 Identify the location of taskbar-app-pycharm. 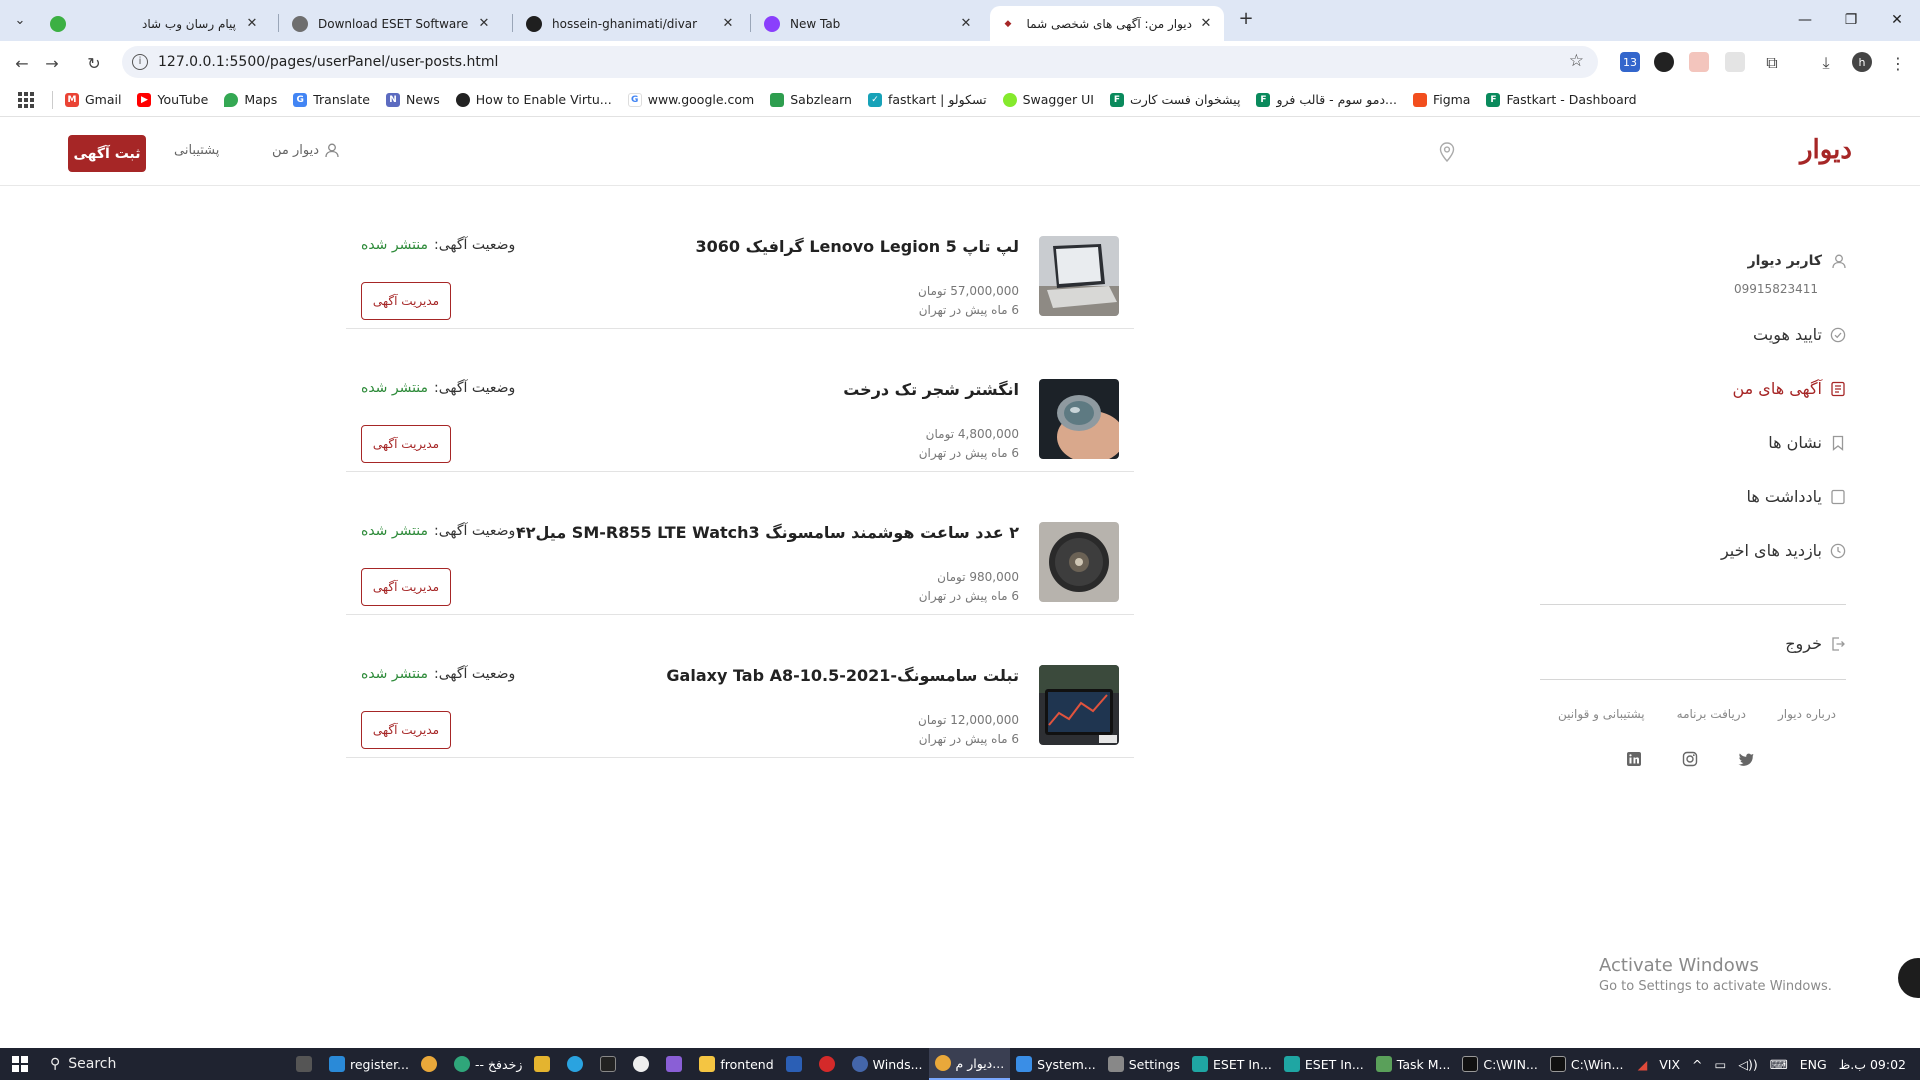
(610, 1064).